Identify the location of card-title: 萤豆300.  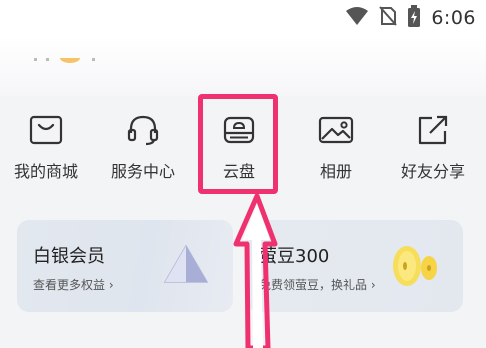
(294, 256).